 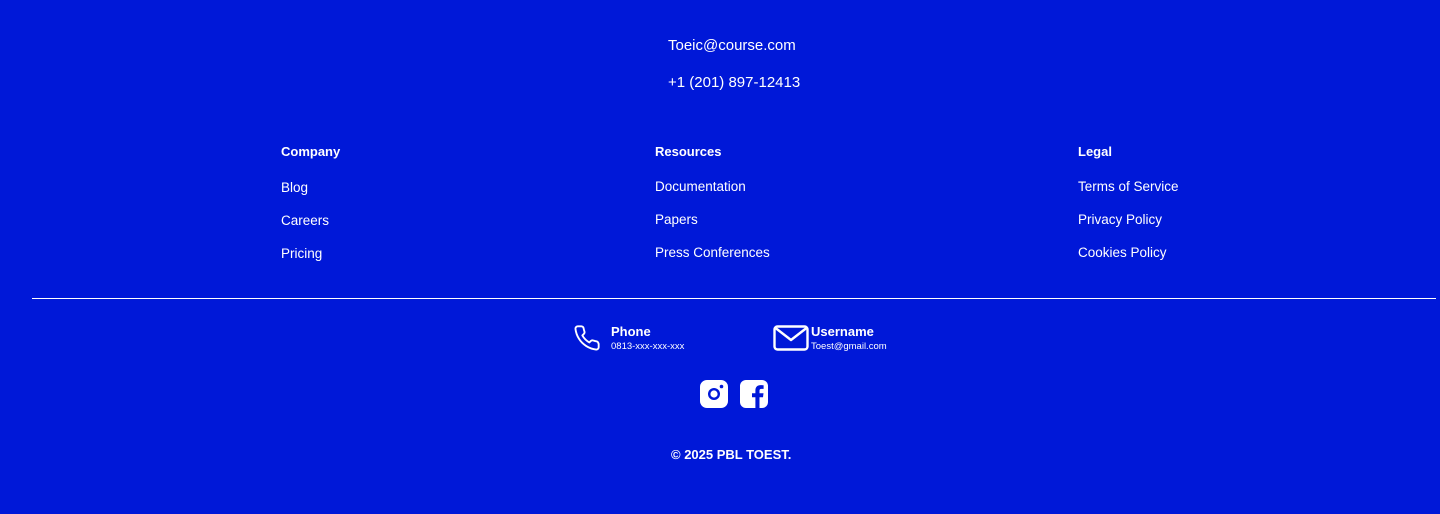 What do you see at coordinates (1128, 253) in the screenshot?
I see `footer-link-cookies-policy: Cookies Policy` at bounding box center [1128, 253].